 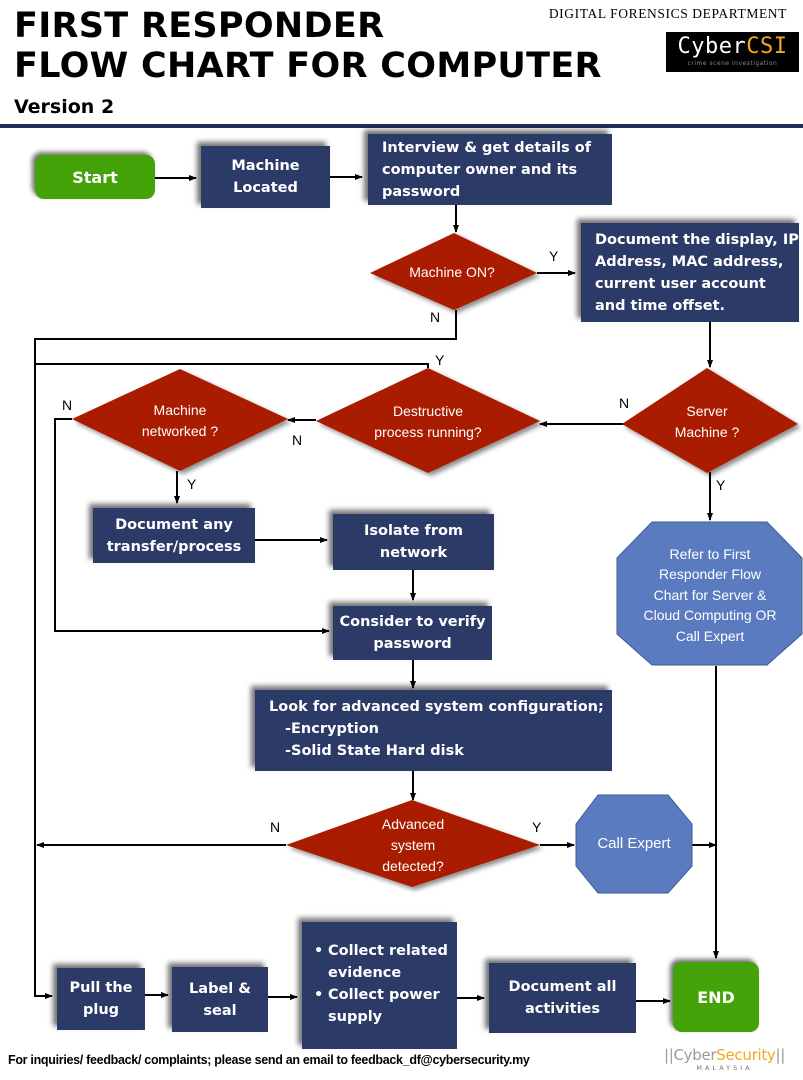 What do you see at coordinates (232, 365) in the screenshot?
I see `edge-destructive-yes` at bounding box center [232, 365].